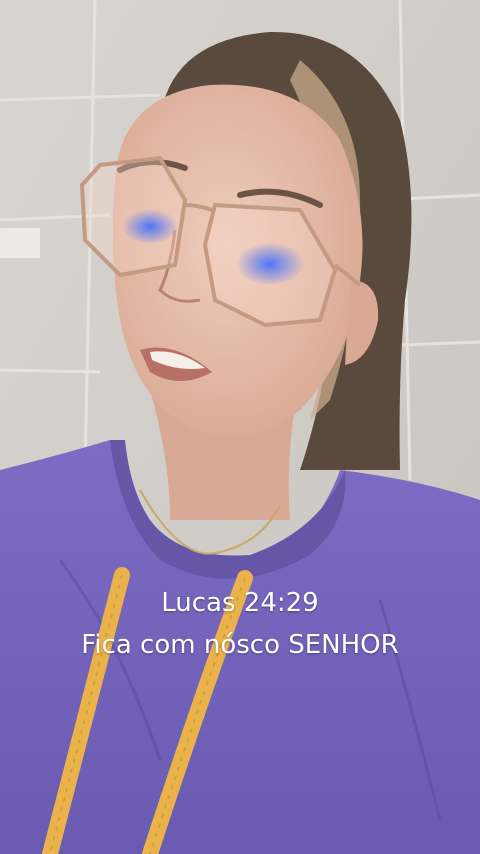 Image resolution: width=480 pixels, height=854 pixels. I want to click on verse-text: Fica com nósco SENHOR, so click(240, 645).